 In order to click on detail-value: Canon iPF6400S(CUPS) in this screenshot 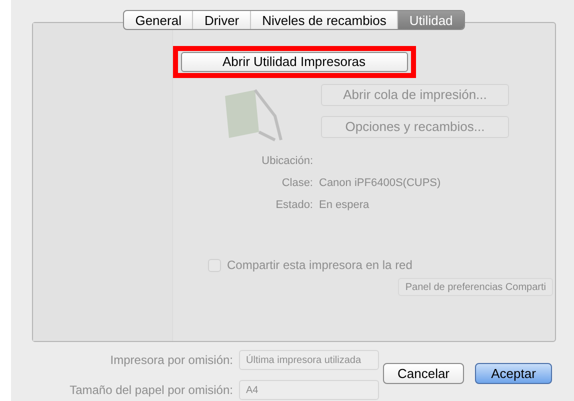, I will do `click(380, 184)`.